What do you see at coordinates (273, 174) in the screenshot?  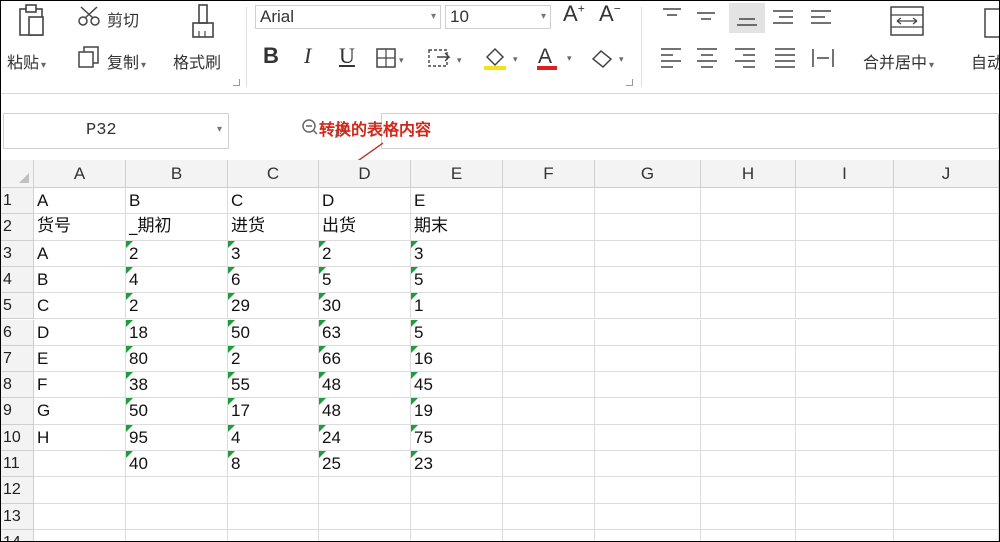 I see `column-header-c: C` at bounding box center [273, 174].